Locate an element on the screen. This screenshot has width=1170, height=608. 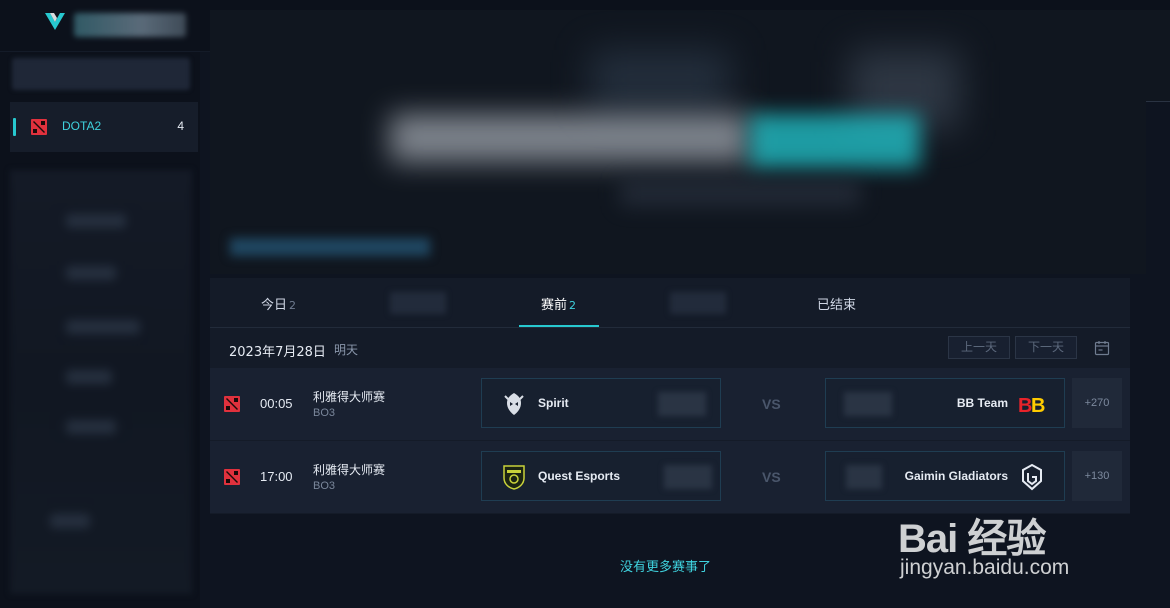
bb-team-logo-icon: B B is located at coordinates (1031, 406).